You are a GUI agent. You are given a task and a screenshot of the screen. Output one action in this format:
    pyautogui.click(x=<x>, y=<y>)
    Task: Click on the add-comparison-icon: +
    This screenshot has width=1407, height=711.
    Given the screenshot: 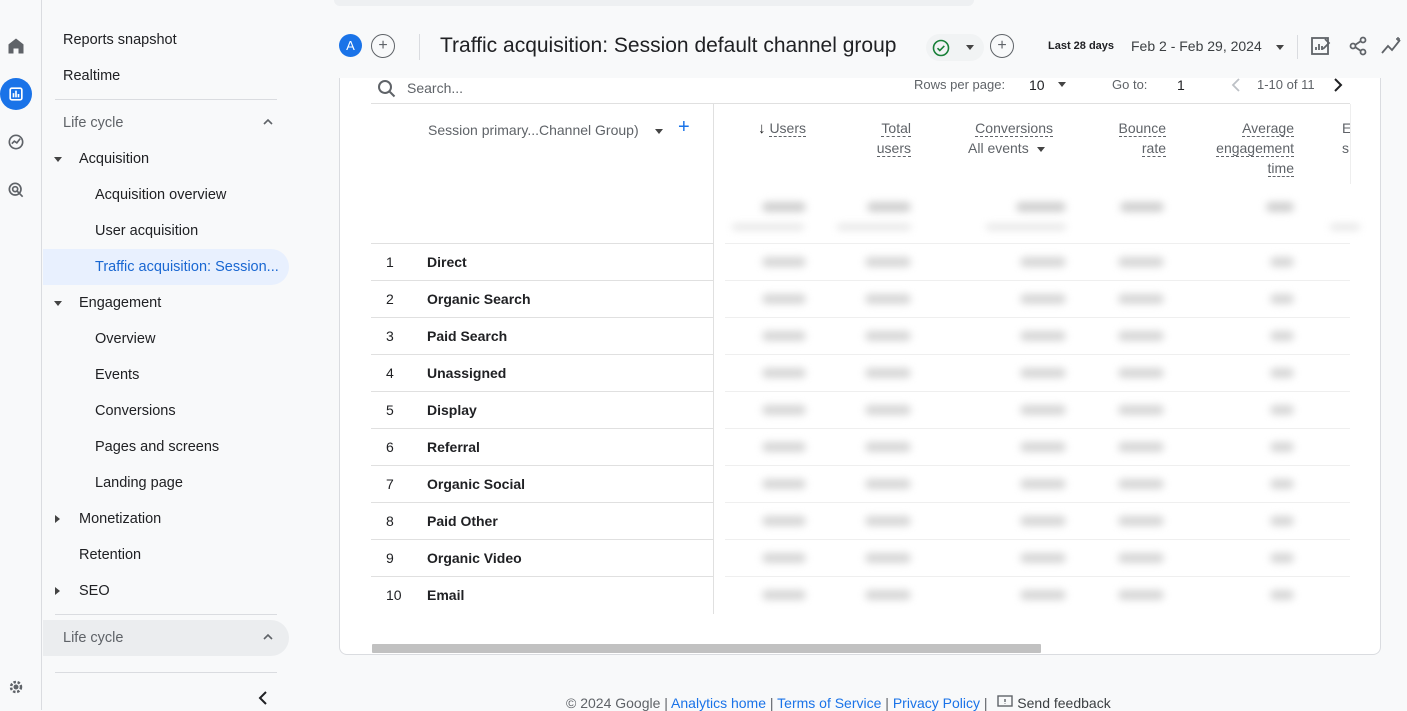 What is the action you would take?
    pyautogui.click(x=383, y=46)
    